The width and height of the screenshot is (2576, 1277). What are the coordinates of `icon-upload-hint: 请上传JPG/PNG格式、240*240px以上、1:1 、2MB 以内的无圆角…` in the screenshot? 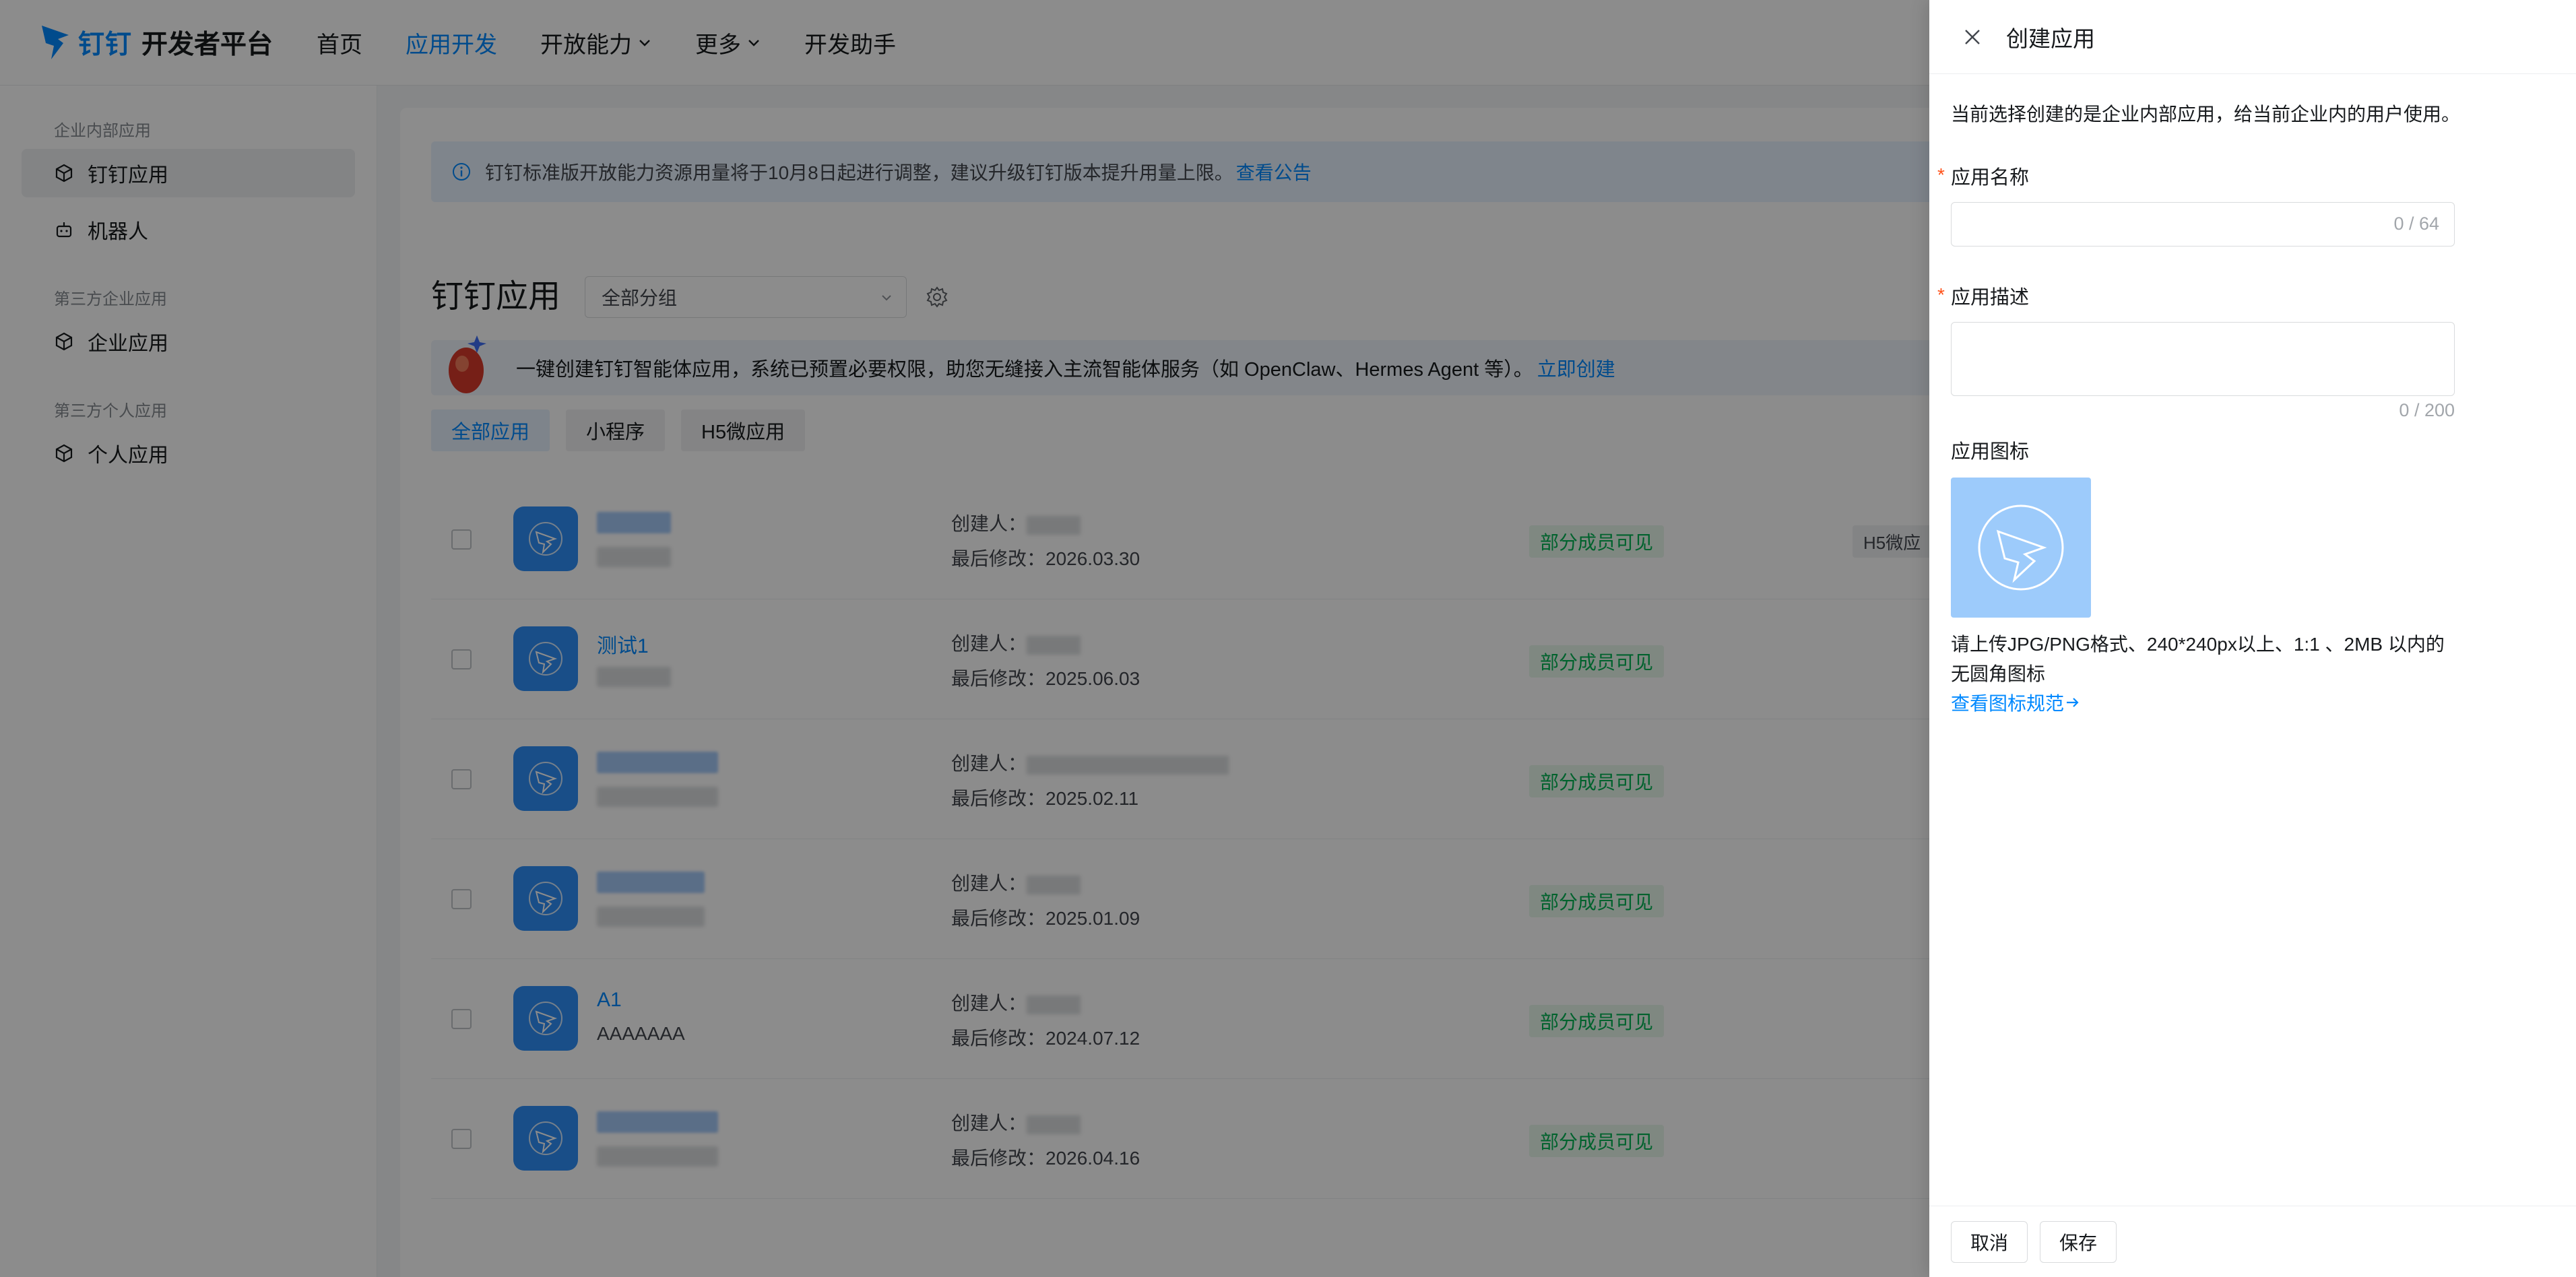 It's located at (2198, 659).